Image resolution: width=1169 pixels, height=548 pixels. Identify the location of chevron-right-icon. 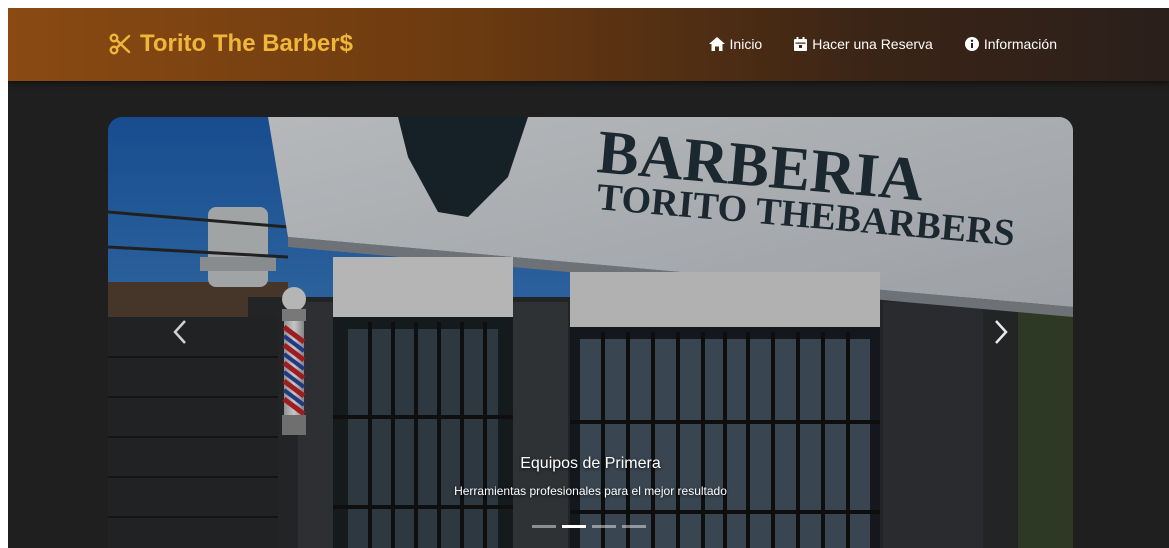
(1001, 332).